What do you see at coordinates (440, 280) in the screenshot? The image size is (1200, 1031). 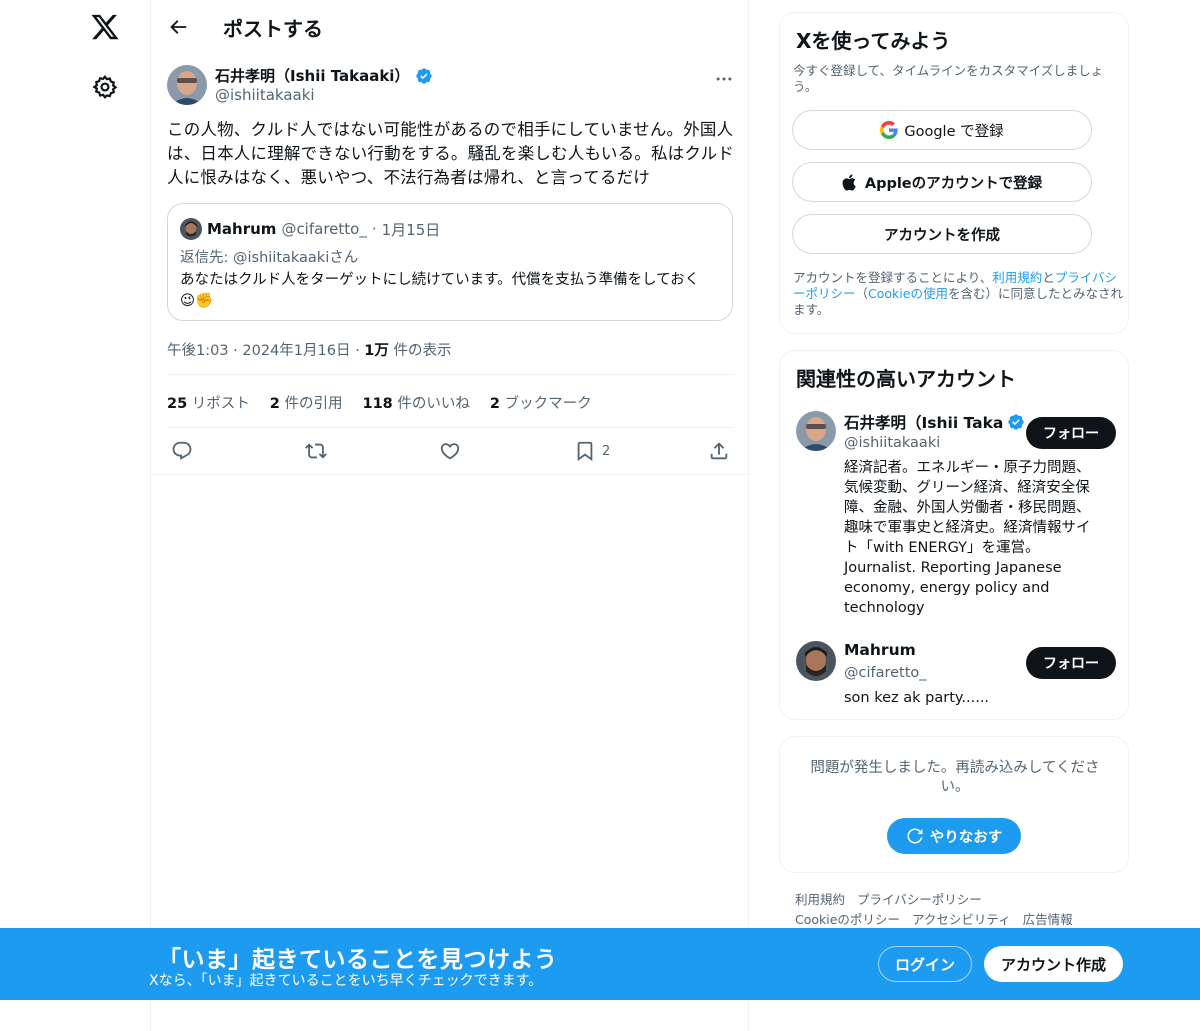 I see `quoted-text-body: あなたはクルド人をターゲットにし続けています。代償を支払う準備をしておく` at bounding box center [440, 280].